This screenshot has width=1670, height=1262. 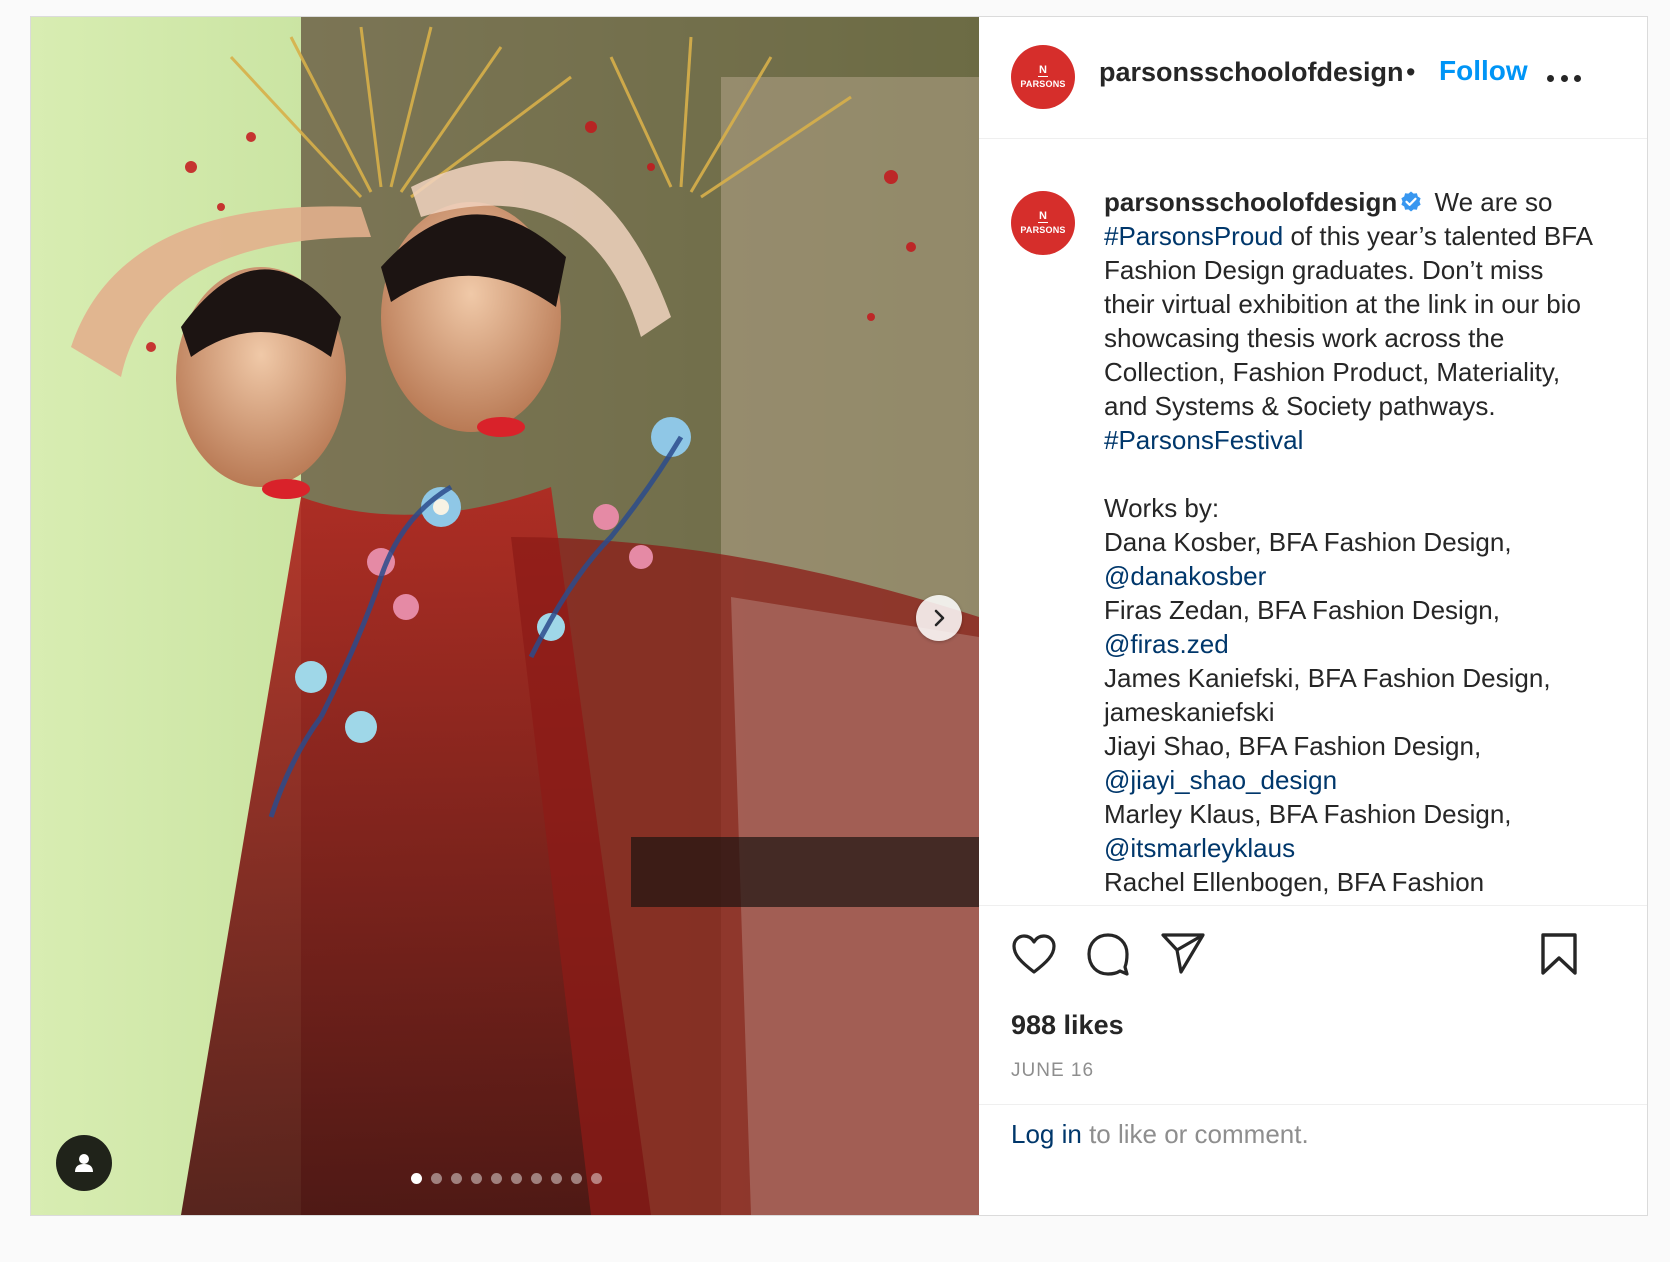 What do you see at coordinates (1251, 72) in the screenshot?
I see `header-username-link: parsonsschoolofdesign` at bounding box center [1251, 72].